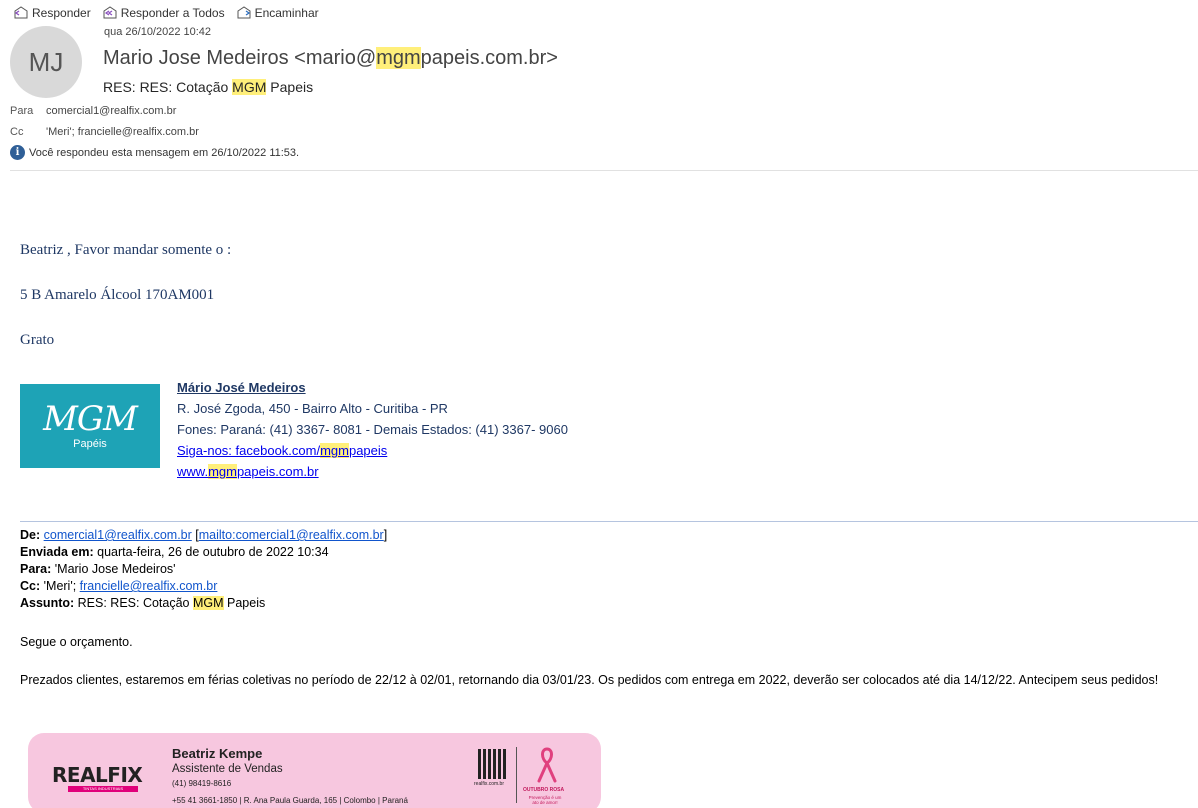 The width and height of the screenshot is (1198, 808). I want to click on sent-label: Enviada em:, so click(57, 552).